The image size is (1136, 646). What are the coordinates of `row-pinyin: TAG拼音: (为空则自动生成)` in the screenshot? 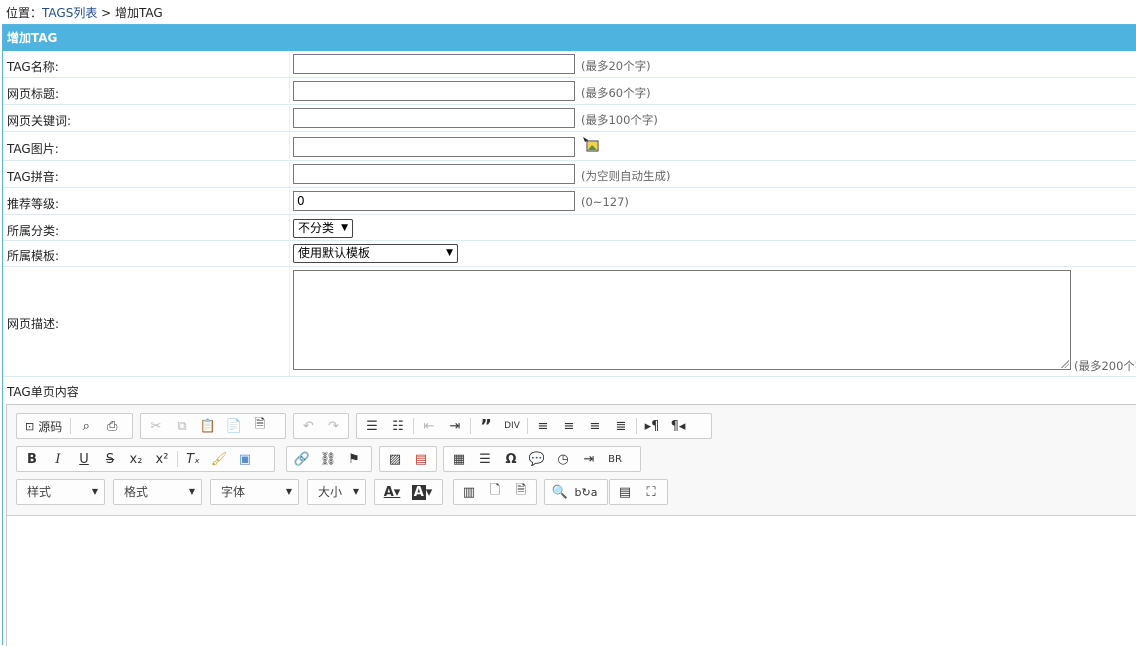 It's located at (569, 174).